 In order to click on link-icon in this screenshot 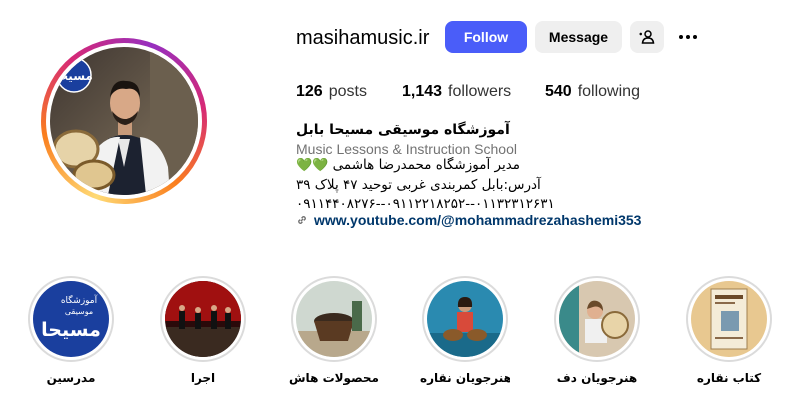, I will do `click(302, 220)`.